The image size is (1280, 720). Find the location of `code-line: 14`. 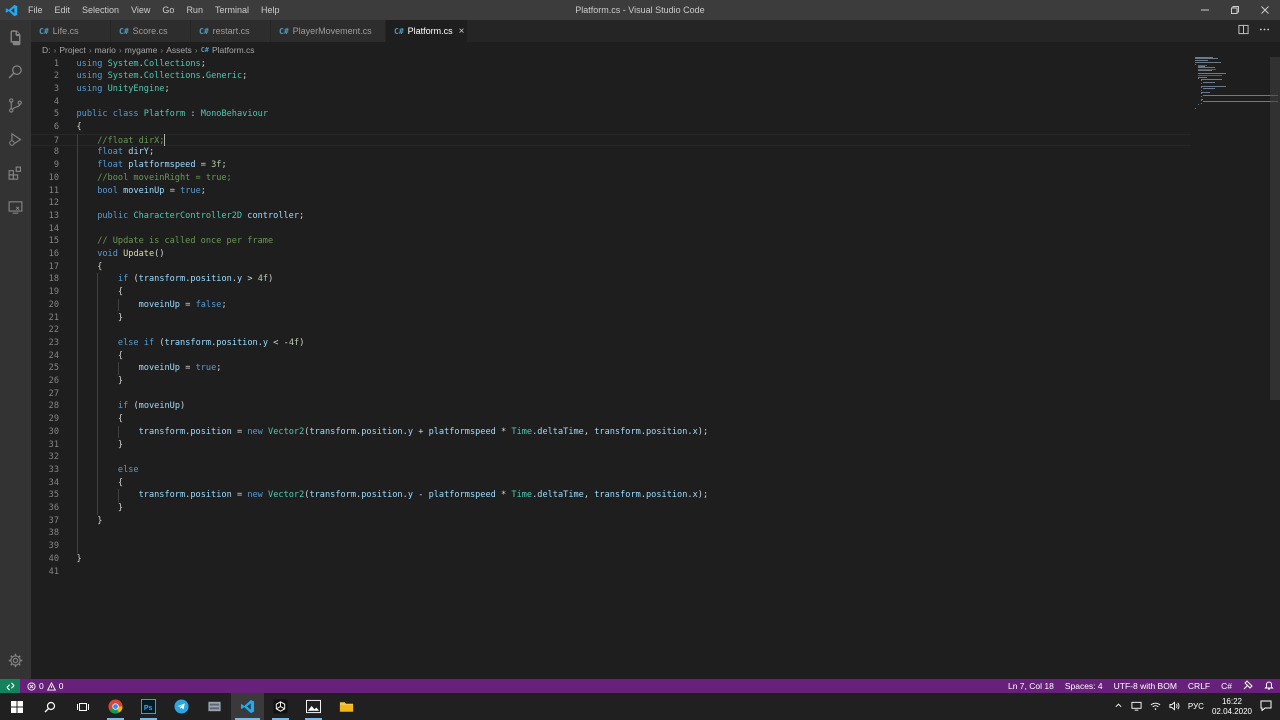

code-line: 14 is located at coordinates (611, 229).